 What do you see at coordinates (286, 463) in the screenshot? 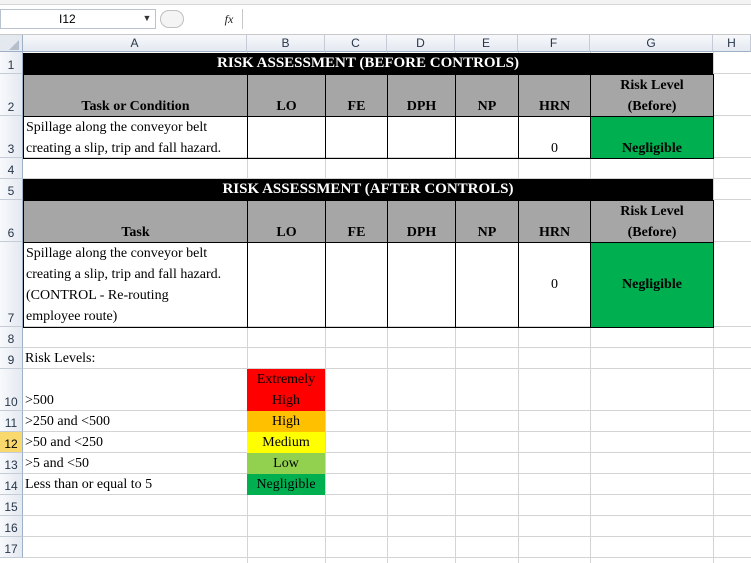
I see `risk-level-low: Low` at bounding box center [286, 463].